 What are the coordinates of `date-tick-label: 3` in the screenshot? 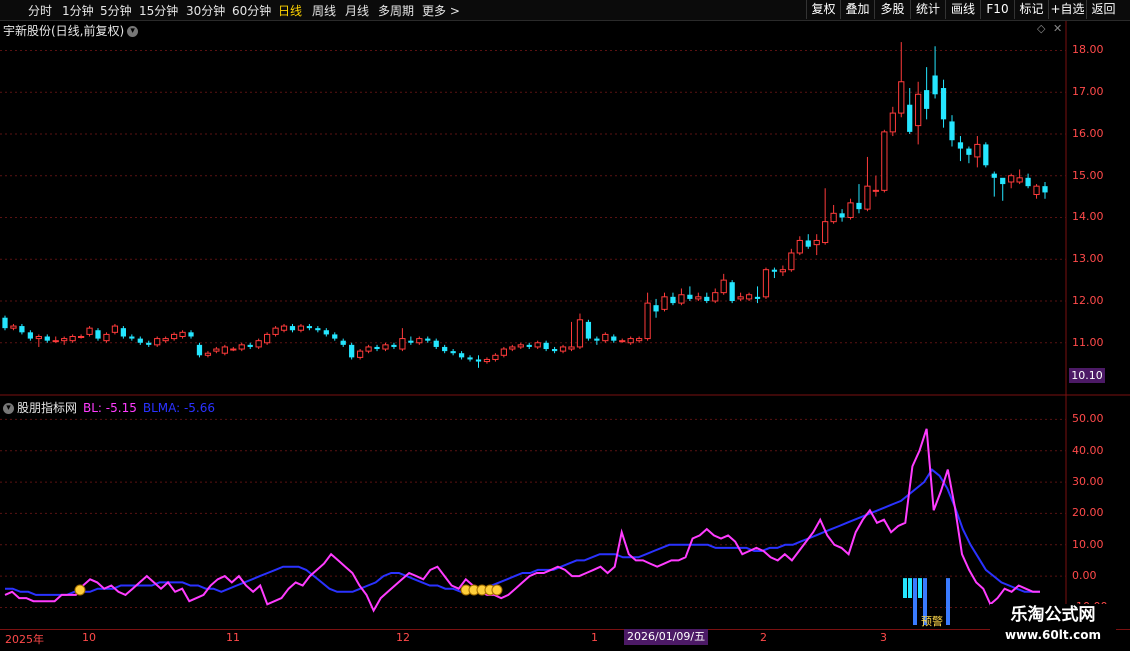 It's located at (883, 637).